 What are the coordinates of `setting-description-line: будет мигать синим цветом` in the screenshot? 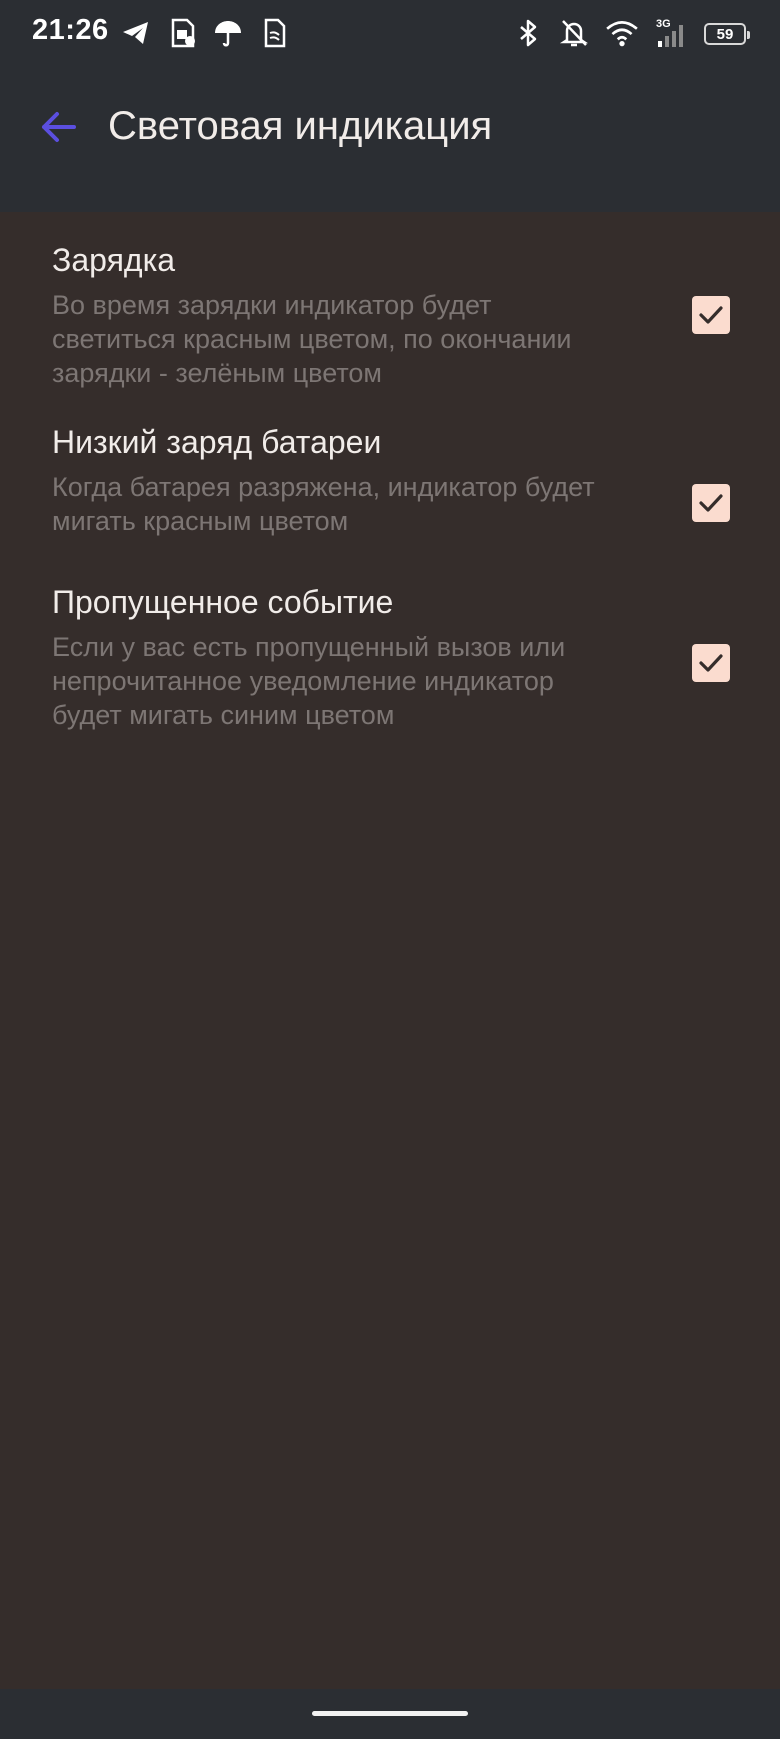 It's located at (223, 715).